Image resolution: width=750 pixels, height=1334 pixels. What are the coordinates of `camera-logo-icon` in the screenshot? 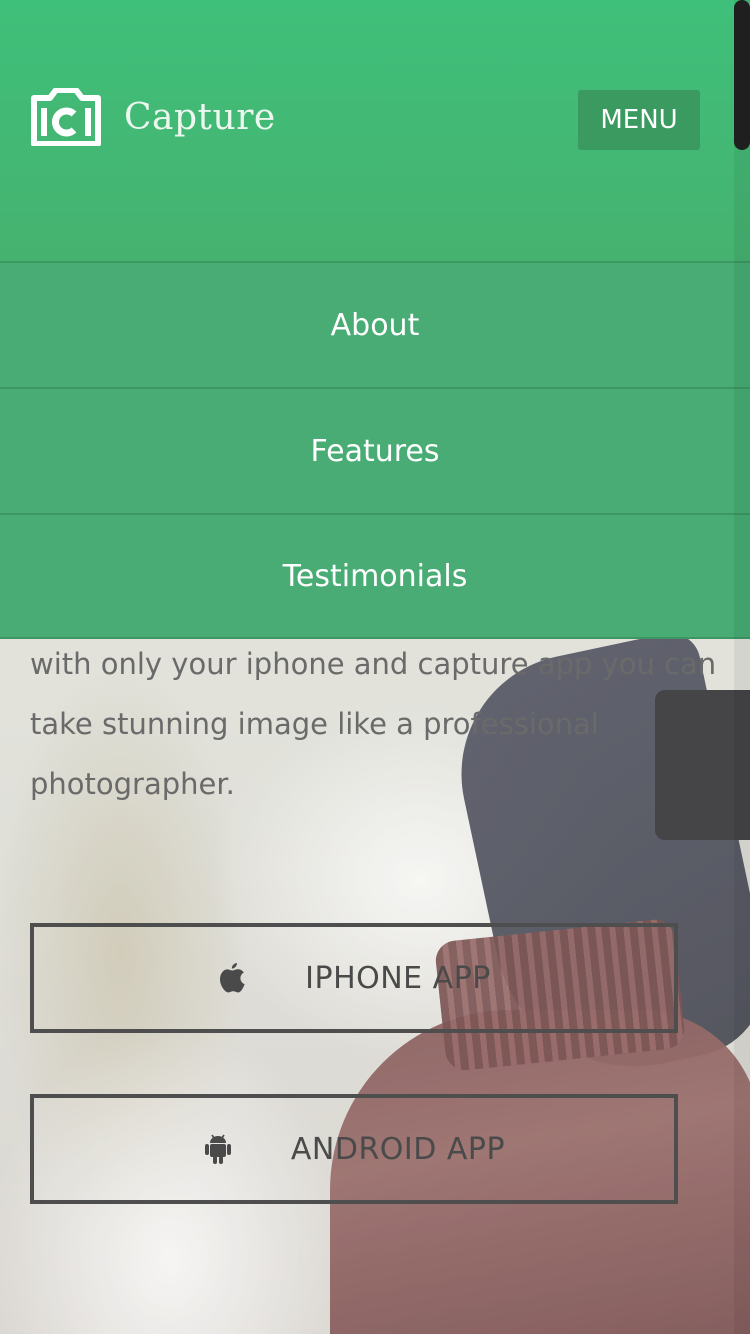 It's located at (66, 117).